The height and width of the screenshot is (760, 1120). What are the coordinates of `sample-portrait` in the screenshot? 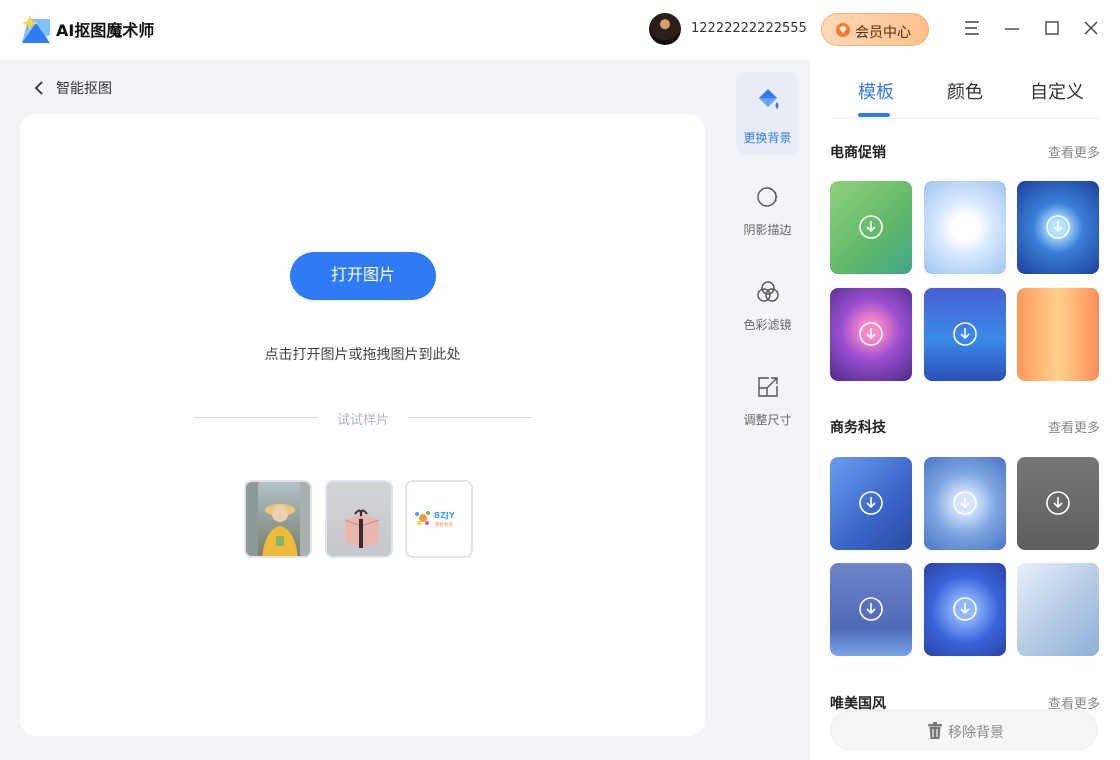 It's located at (278, 519).